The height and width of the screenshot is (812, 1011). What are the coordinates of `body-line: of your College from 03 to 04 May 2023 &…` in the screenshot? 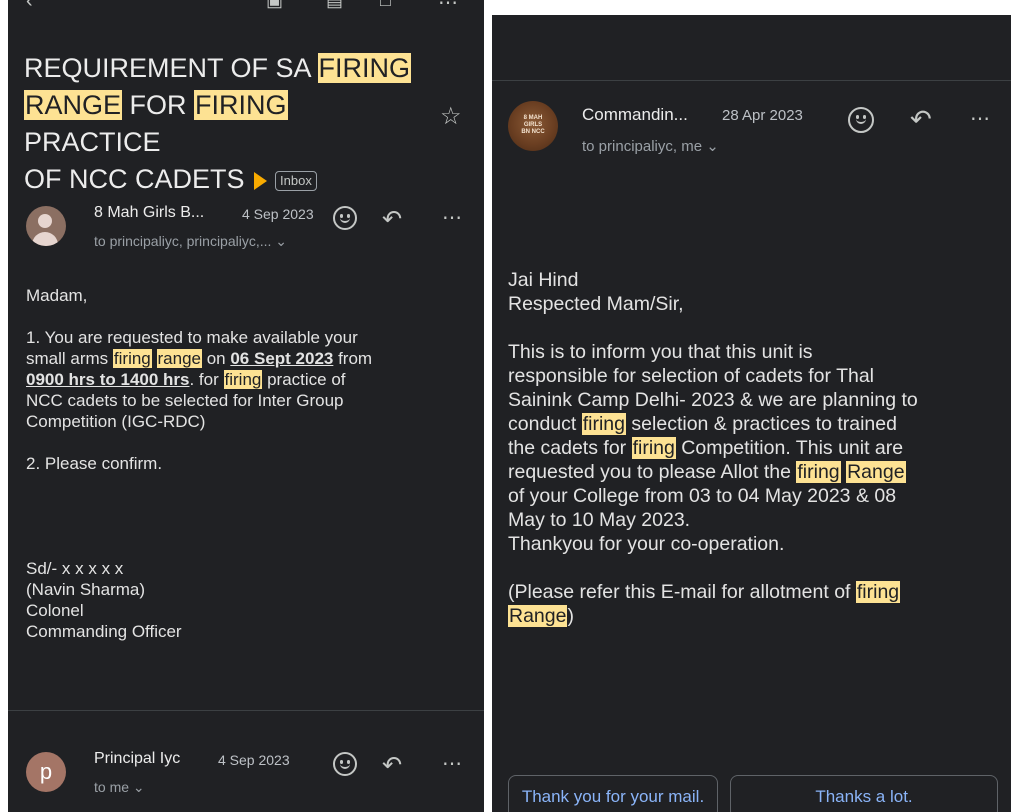 It's located at (702, 496).